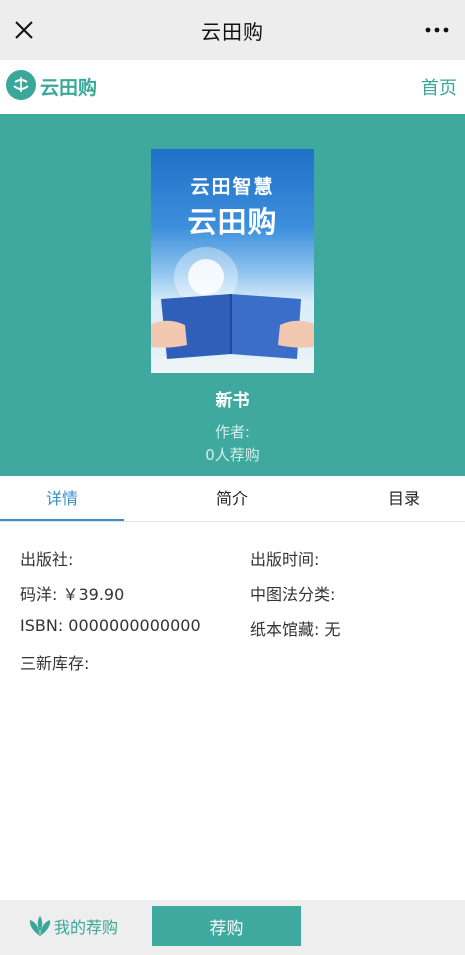  What do you see at coordinates (226, 926) in the screenshot?
I see `recommend-button: 荐购` at bounding box center [226, 926].